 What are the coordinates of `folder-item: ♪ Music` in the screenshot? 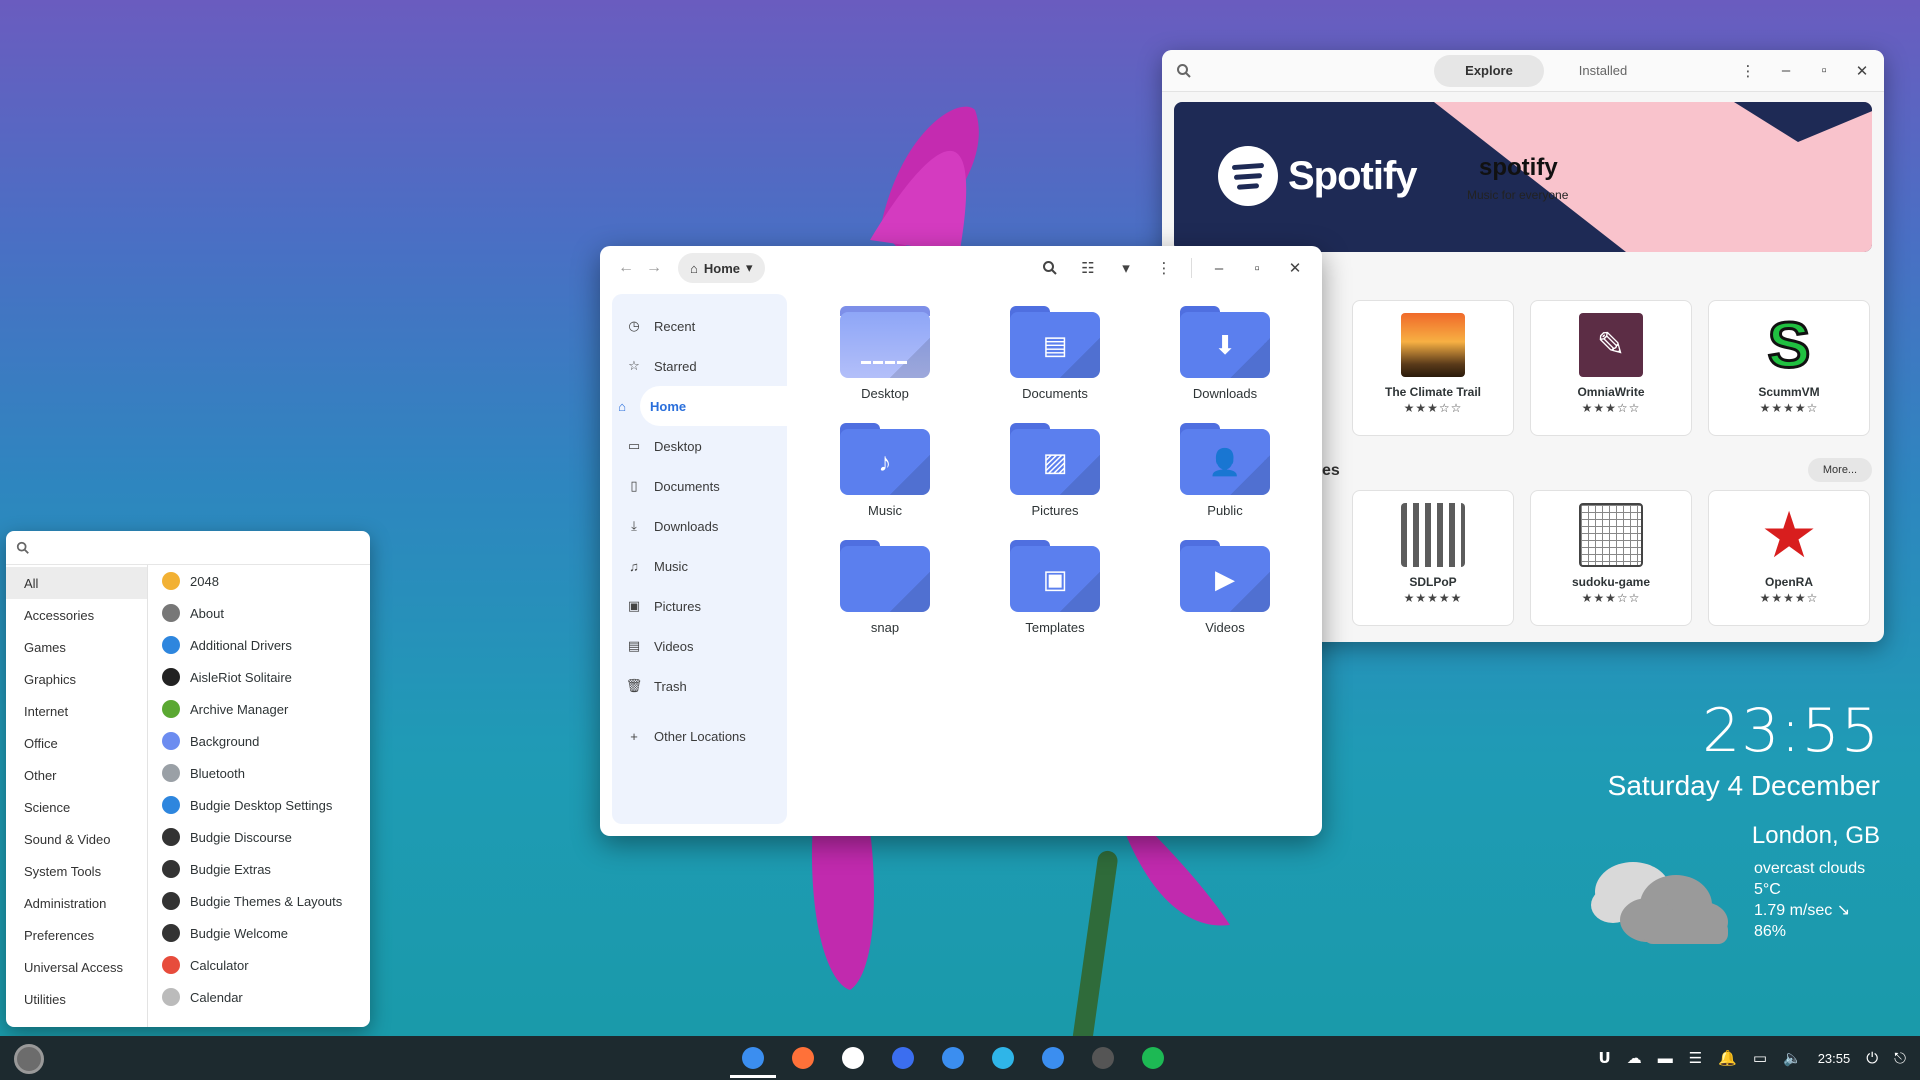 It's located at (885, 470).